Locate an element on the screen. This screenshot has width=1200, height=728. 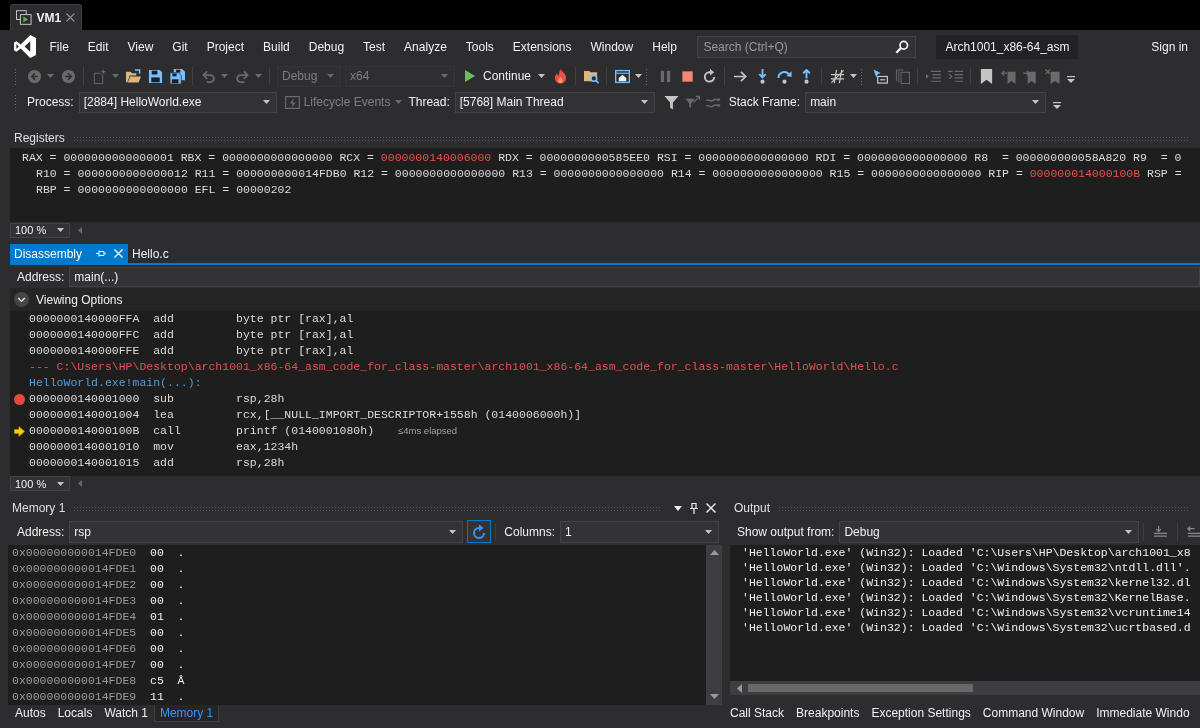
memory-byte: 00 is located at coordinates (157, 569).